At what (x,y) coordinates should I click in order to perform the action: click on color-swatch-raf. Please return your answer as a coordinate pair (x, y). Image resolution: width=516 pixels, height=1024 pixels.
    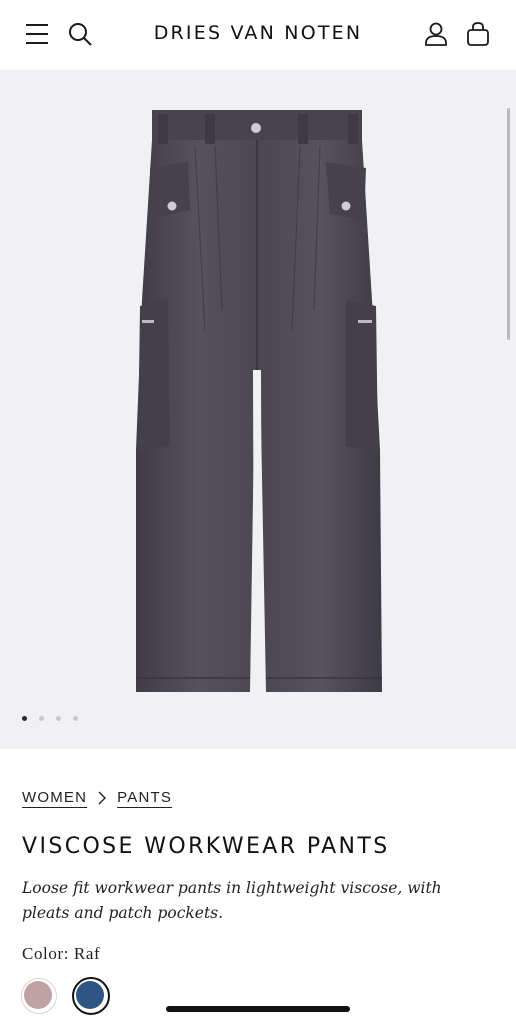
    Looking at the image, I should click on (90, 995).